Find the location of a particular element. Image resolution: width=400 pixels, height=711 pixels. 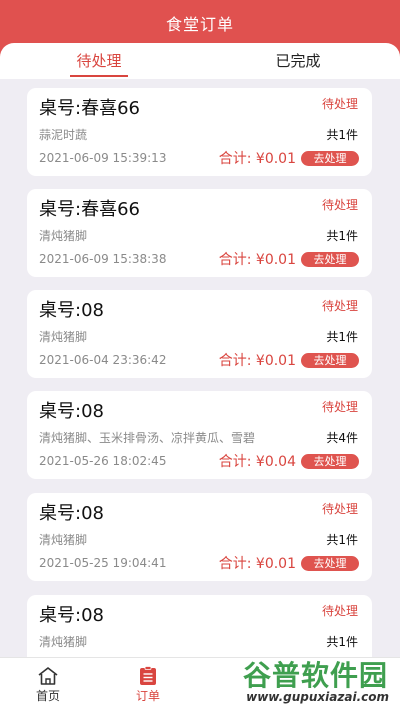

tab-done-label: 已完成 is located at coordinates (298, 61).